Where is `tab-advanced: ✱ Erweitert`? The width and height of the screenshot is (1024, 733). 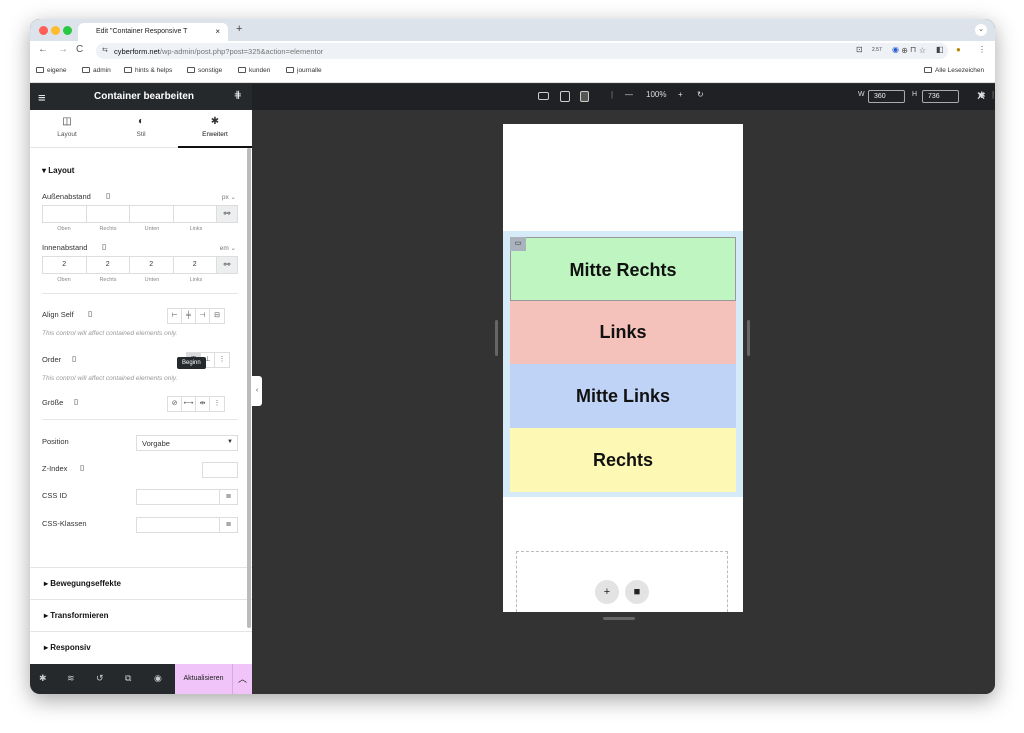
tab-advanced: ✱ Erweitert is located at coordinates (215, 129).